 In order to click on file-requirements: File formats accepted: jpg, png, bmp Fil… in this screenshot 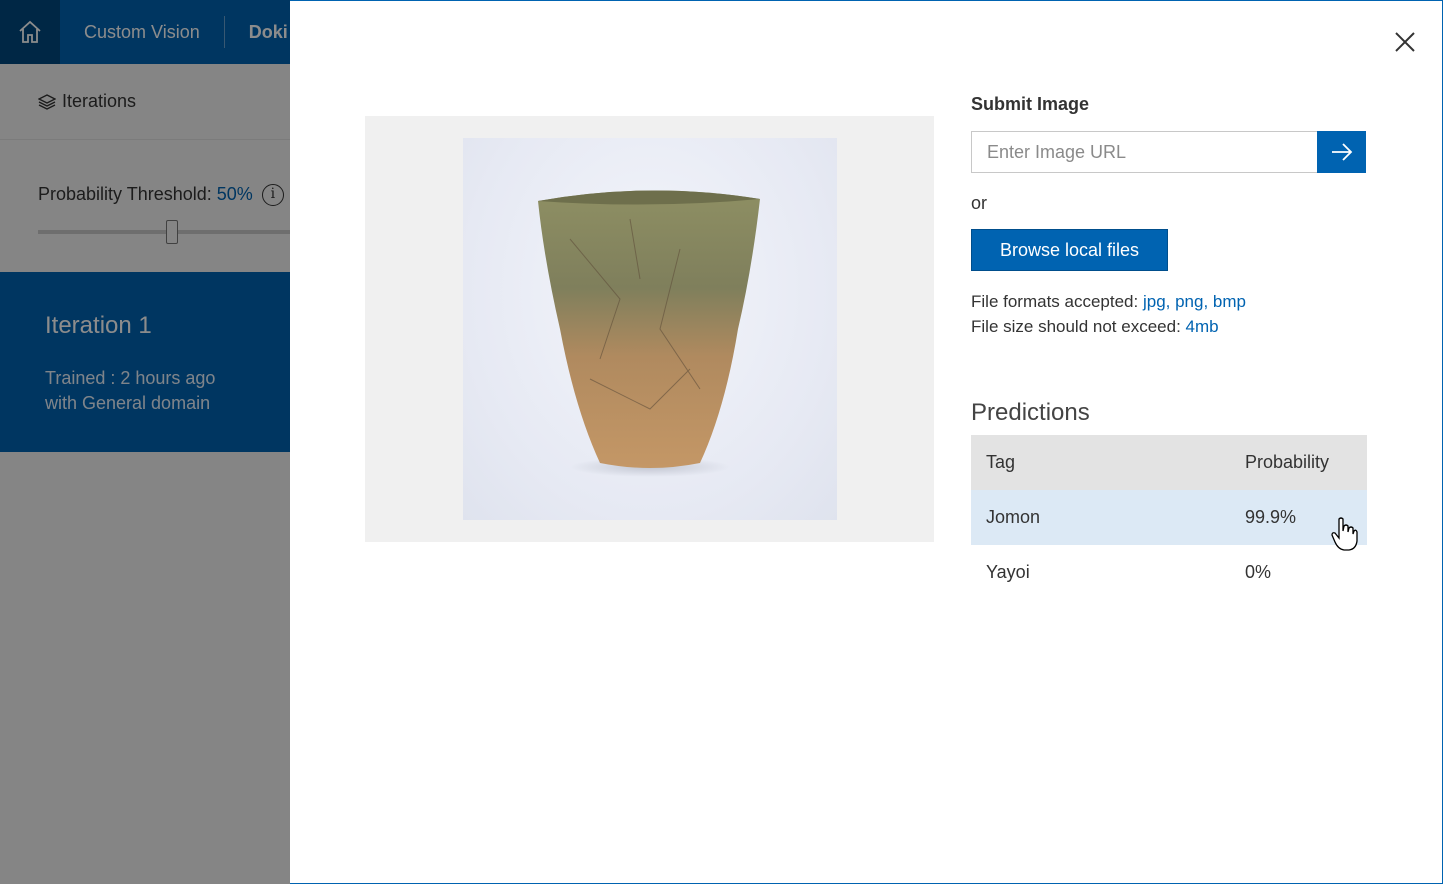, I will do `click(1108, 314)`.